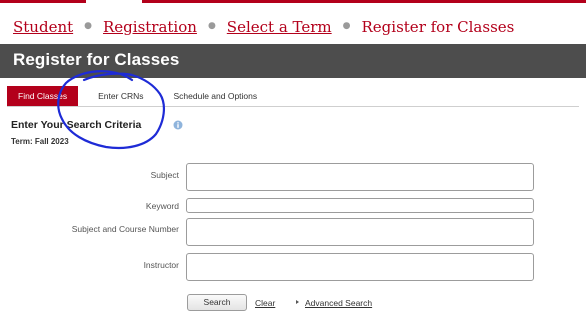 This screenshot has width=586, height=311. I want to click on keyword-label: Keyword, so click(162, 206).